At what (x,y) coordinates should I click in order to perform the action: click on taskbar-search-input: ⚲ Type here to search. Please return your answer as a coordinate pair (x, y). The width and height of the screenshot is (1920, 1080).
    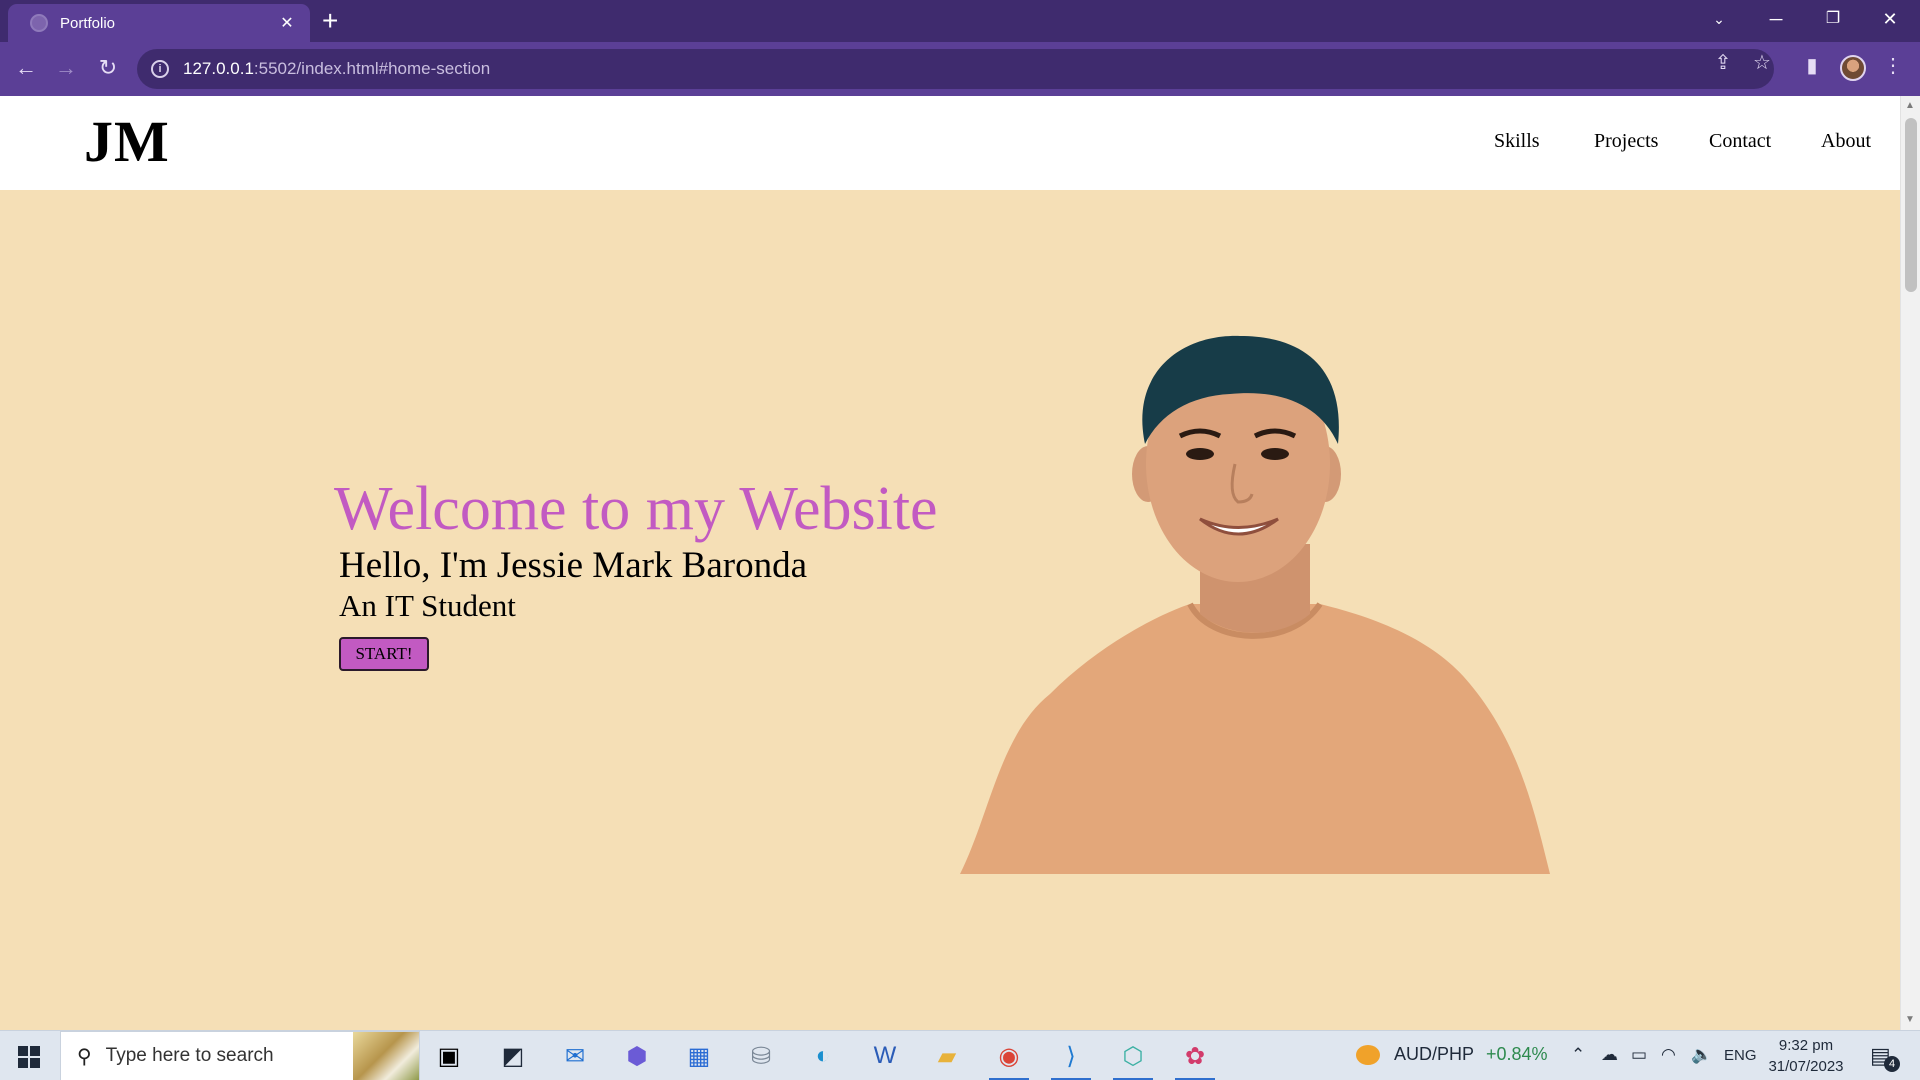
    Looking at the image, I should click on (240, 1055).